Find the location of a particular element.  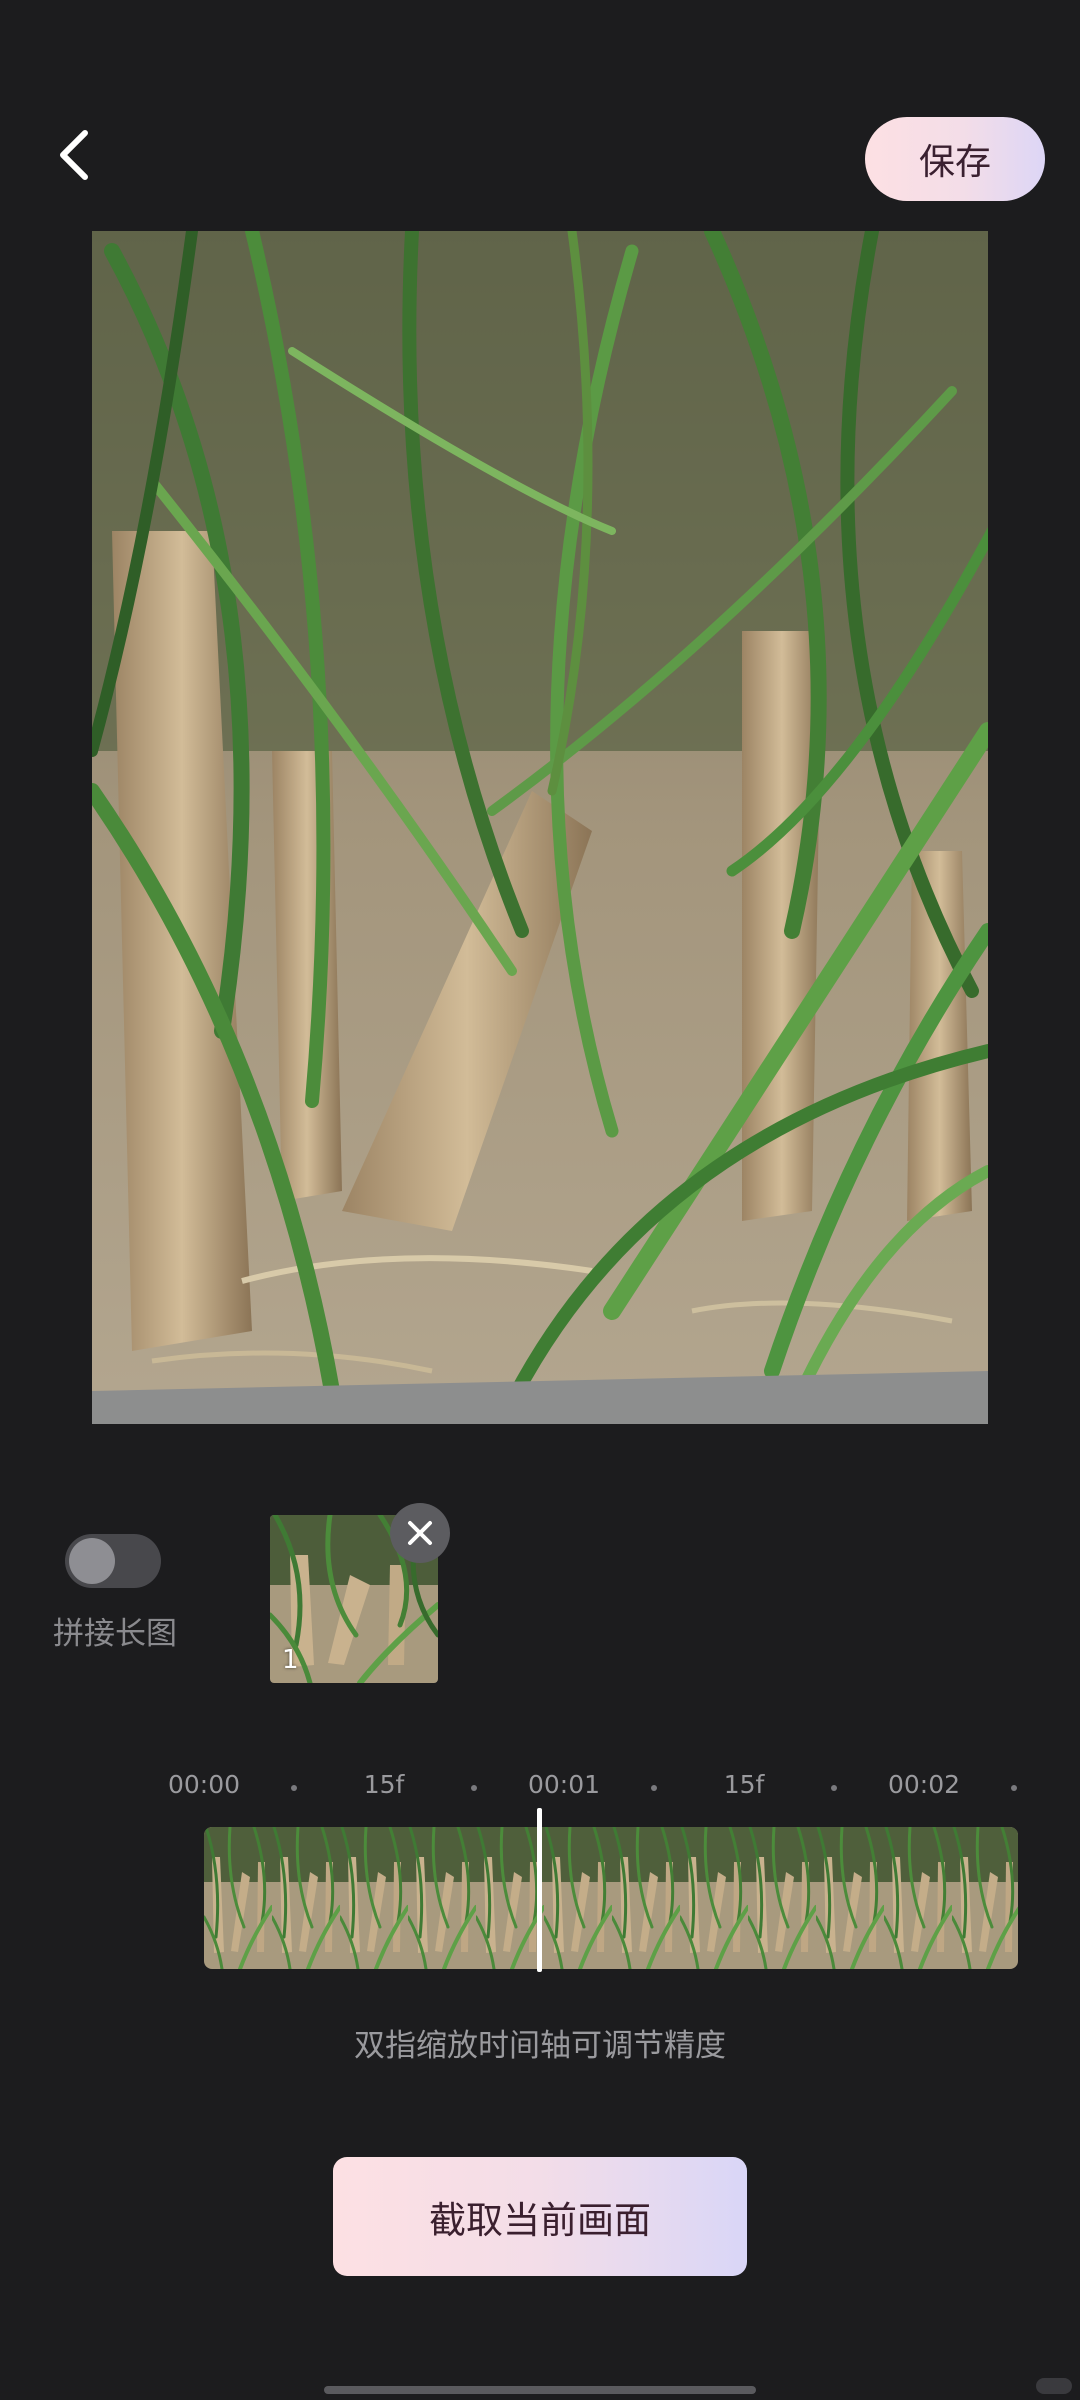

chevron-left-icon is located at coordinates (74, 155).